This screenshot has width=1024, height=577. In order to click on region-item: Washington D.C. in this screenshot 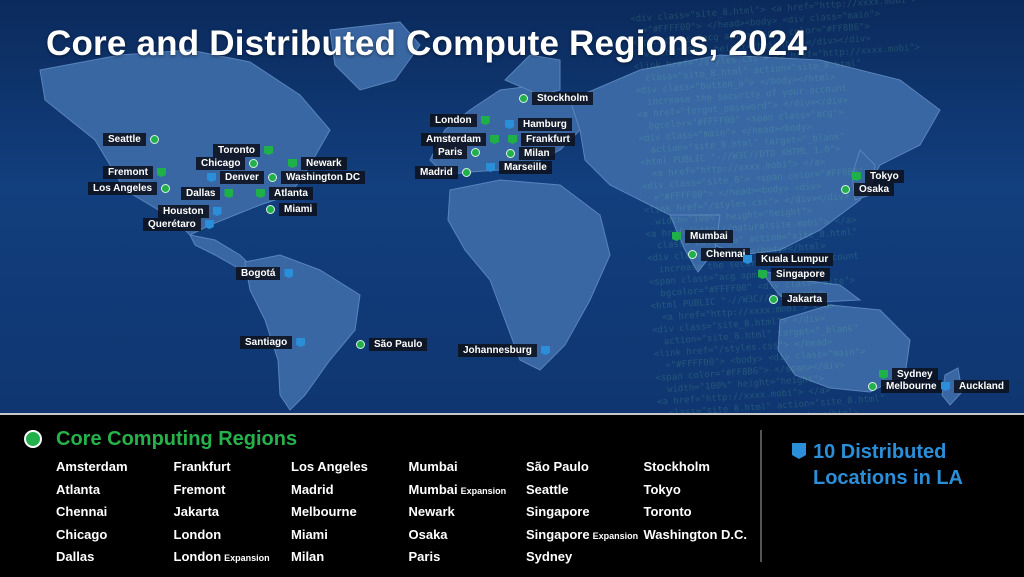, I will do `click(695, 534)`.